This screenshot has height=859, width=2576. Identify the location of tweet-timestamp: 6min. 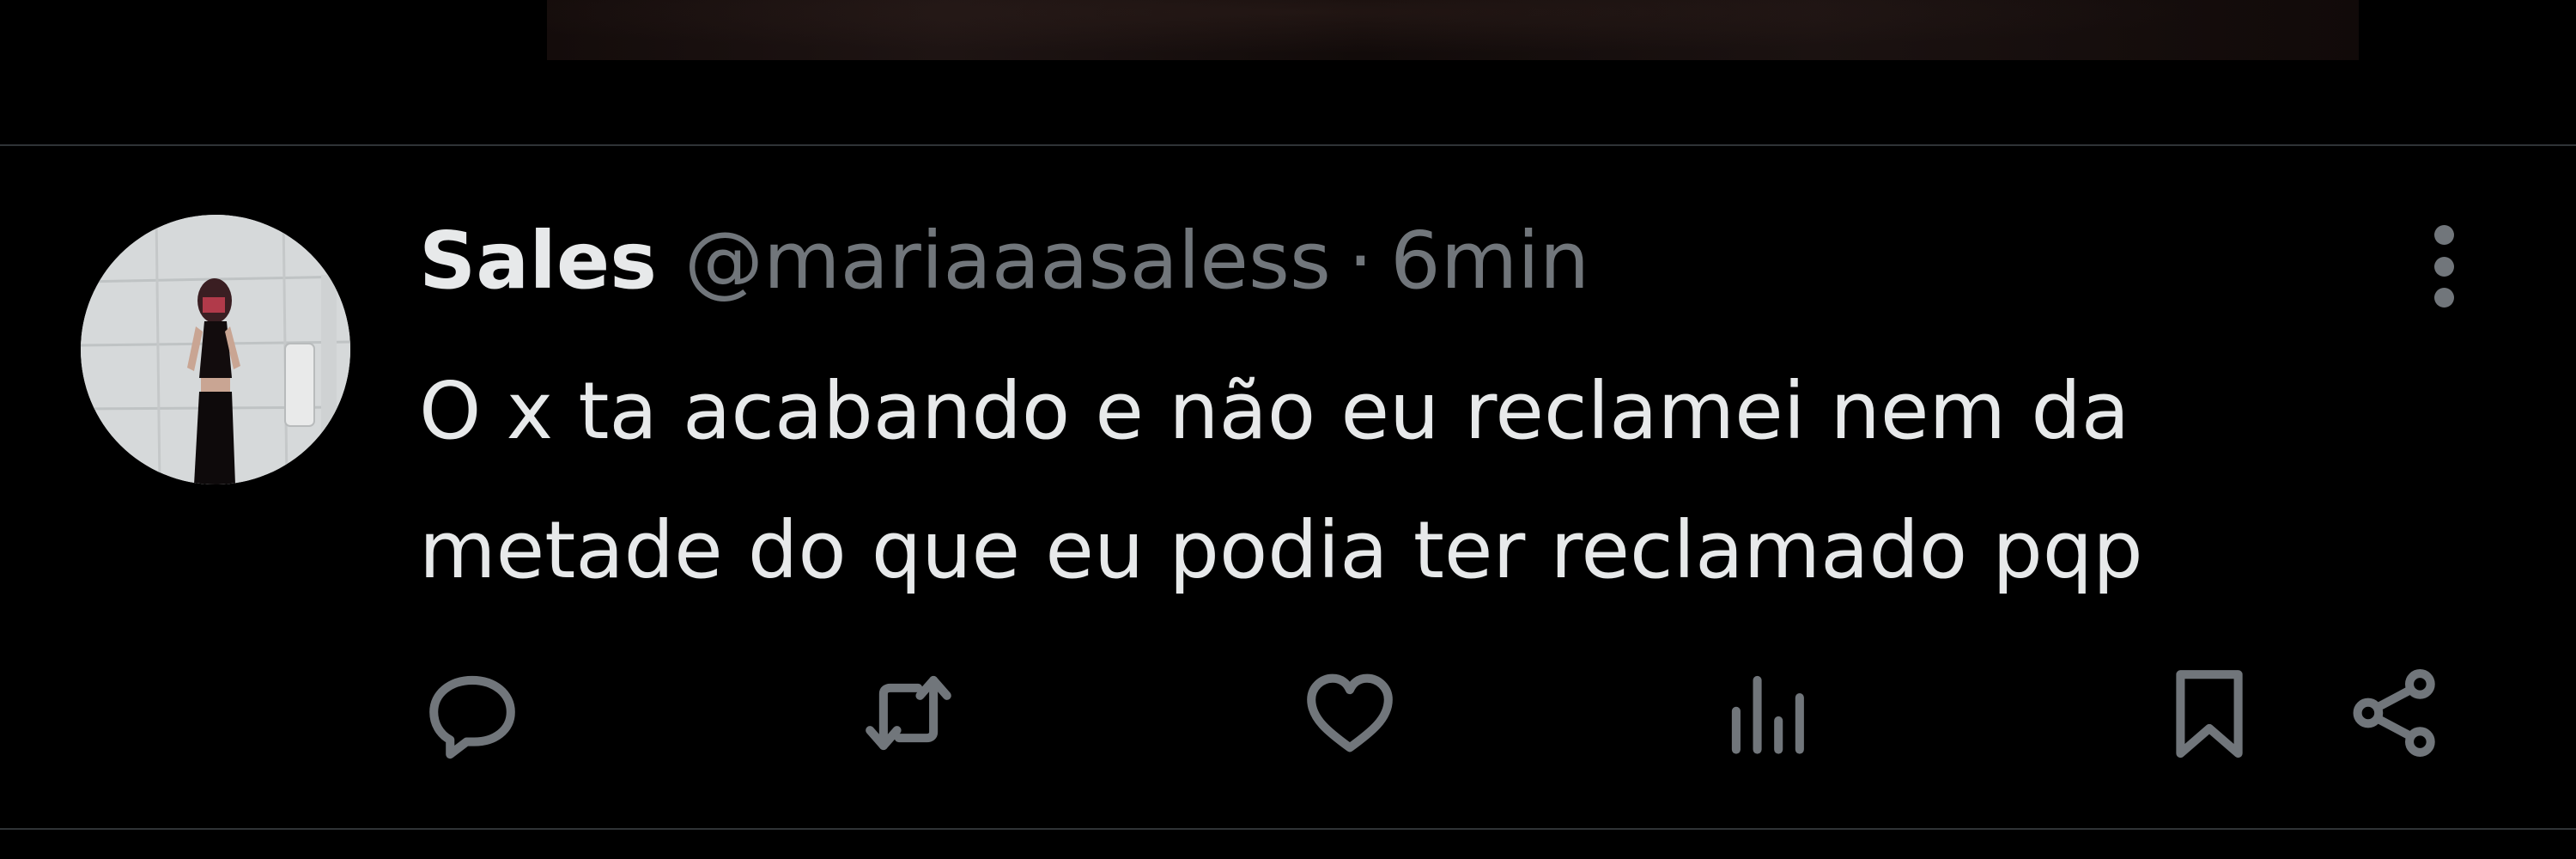
(1489, 261).